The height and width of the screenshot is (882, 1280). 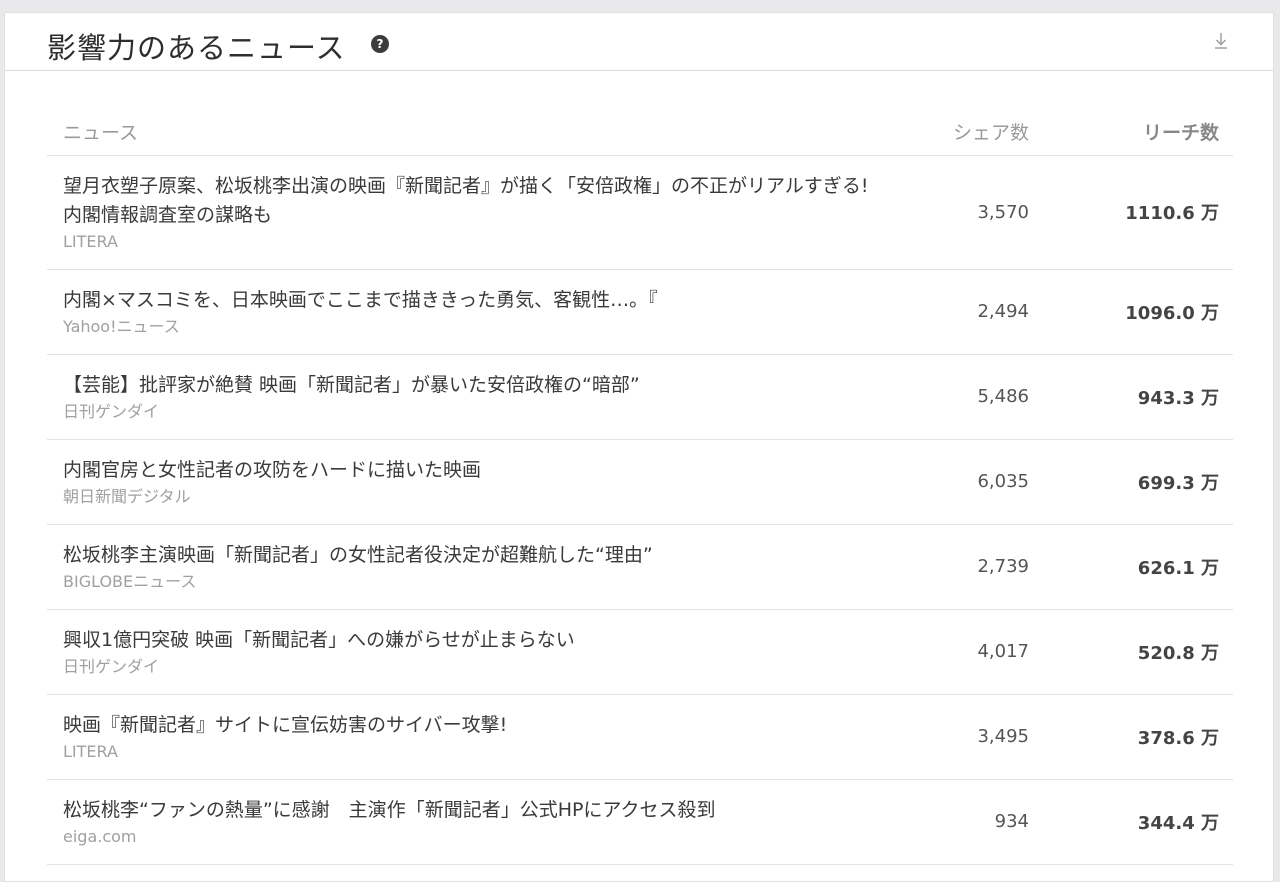 What do you see at coordinates (1153, 482) in the screenshot?
I see `reach-count: 699.3 万` at bounding box center [1153, 482].